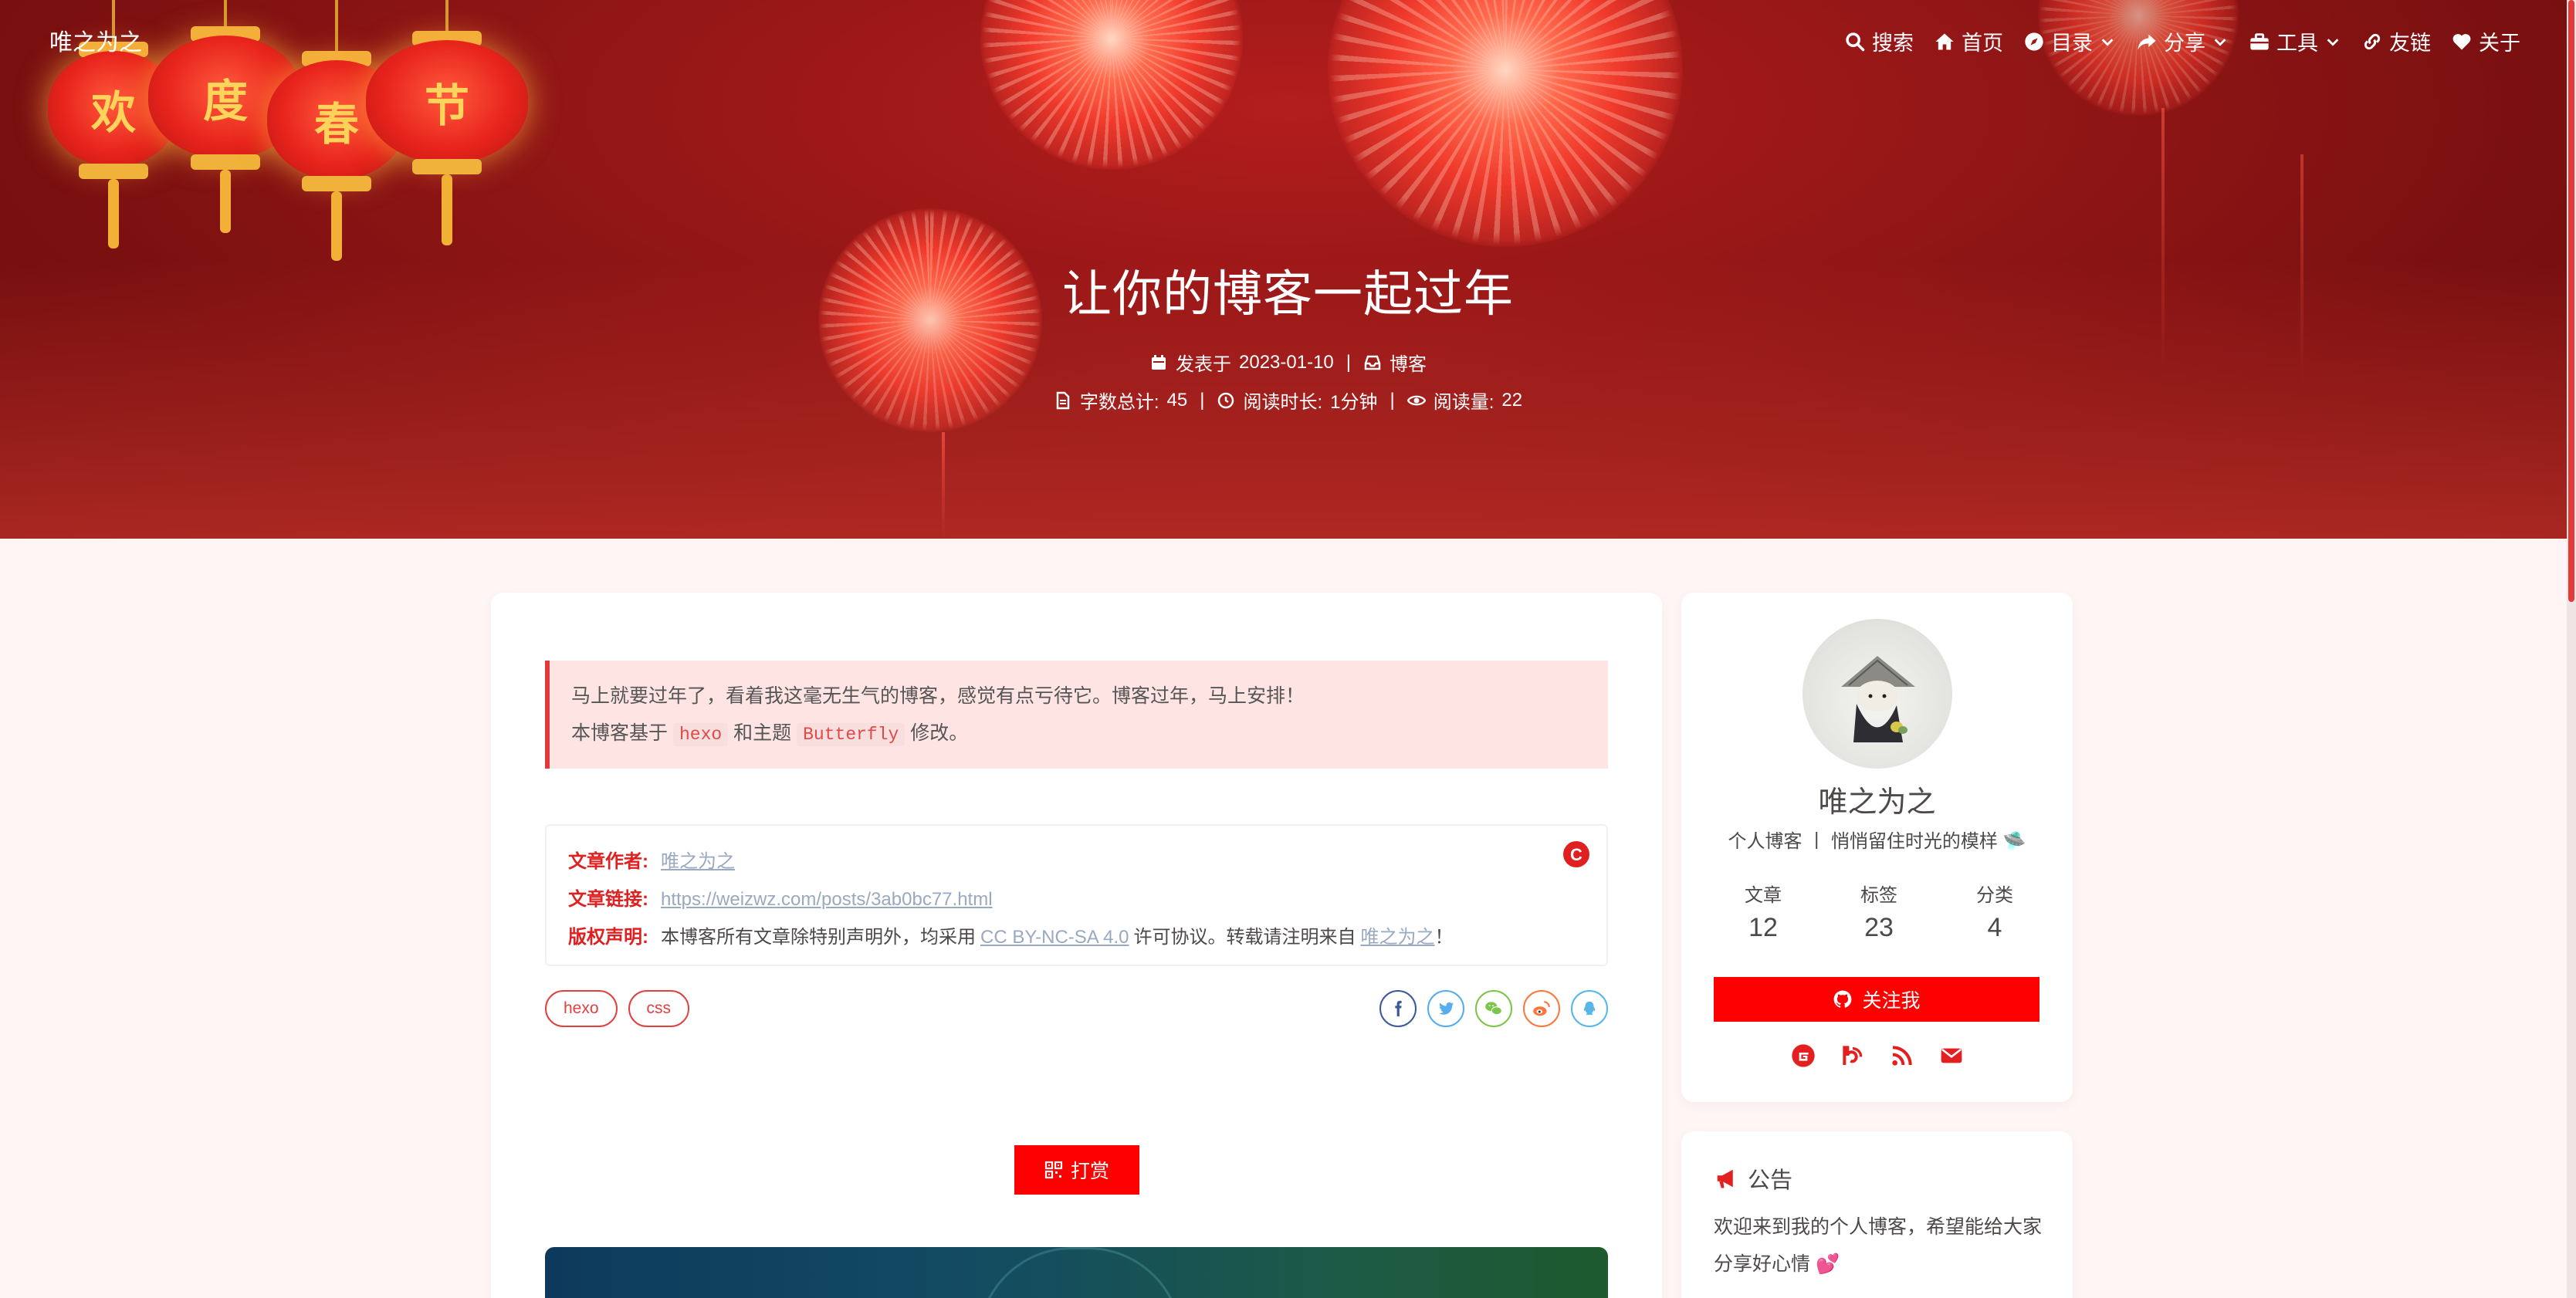 The width and height of the screenshot is (2576, 1298). Describe the element at coordinates (698, 862) in the screenshot. I see `author-link: 唯之为之` at that location.